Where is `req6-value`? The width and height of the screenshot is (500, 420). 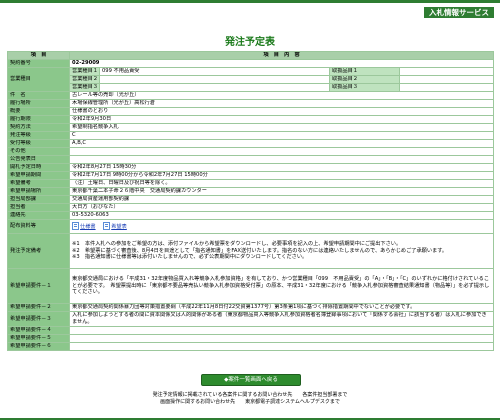 req6-value is located at coordinates (281, 346).